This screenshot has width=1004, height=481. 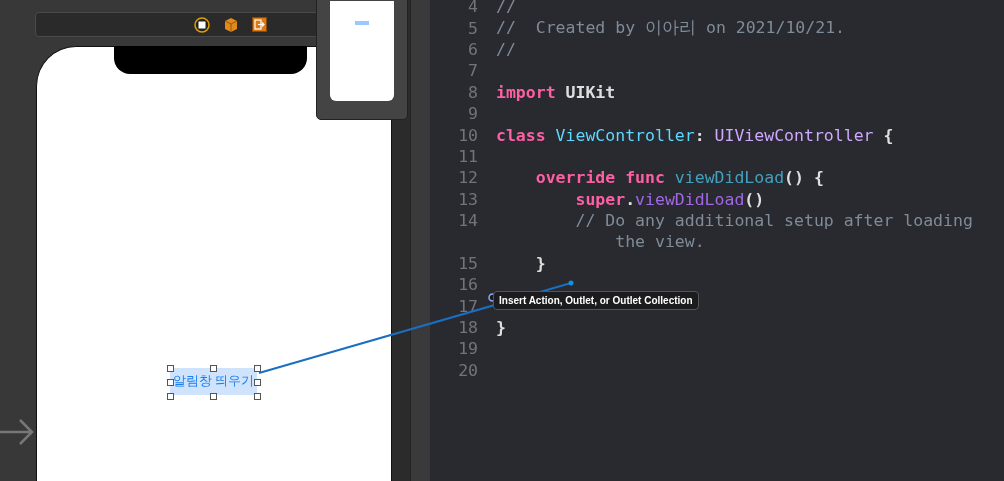 What do you see at coordinates (556, 92) in the screenshot?
I see `code-line: import UIKit` at bounding box center [556, 92].